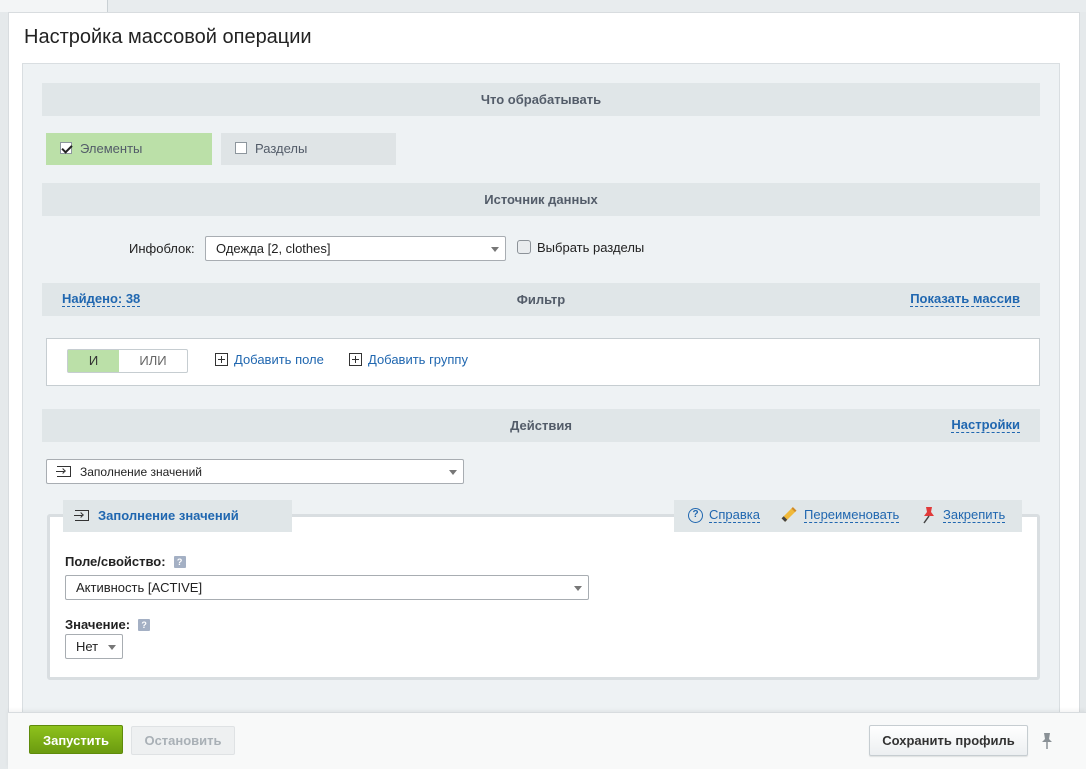  What do you see at coordinates (852, 515) in the screenshot?
I see `rename-link: Переименовать` at bounding box center [852, 515].